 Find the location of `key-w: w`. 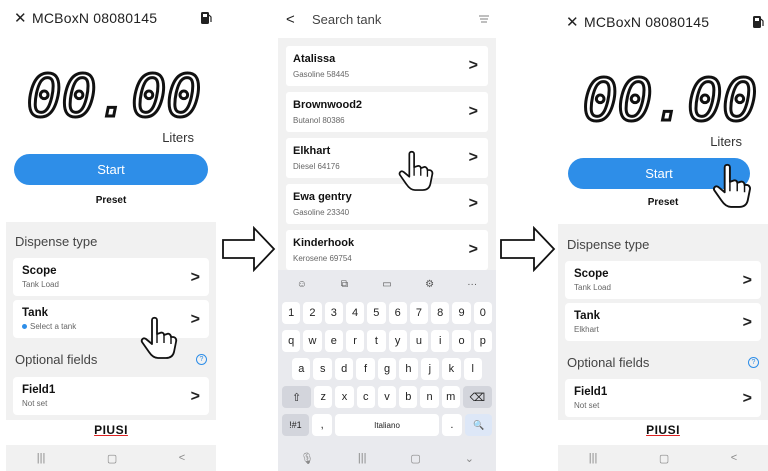

key-w: w is located at coordinates (312, 341).